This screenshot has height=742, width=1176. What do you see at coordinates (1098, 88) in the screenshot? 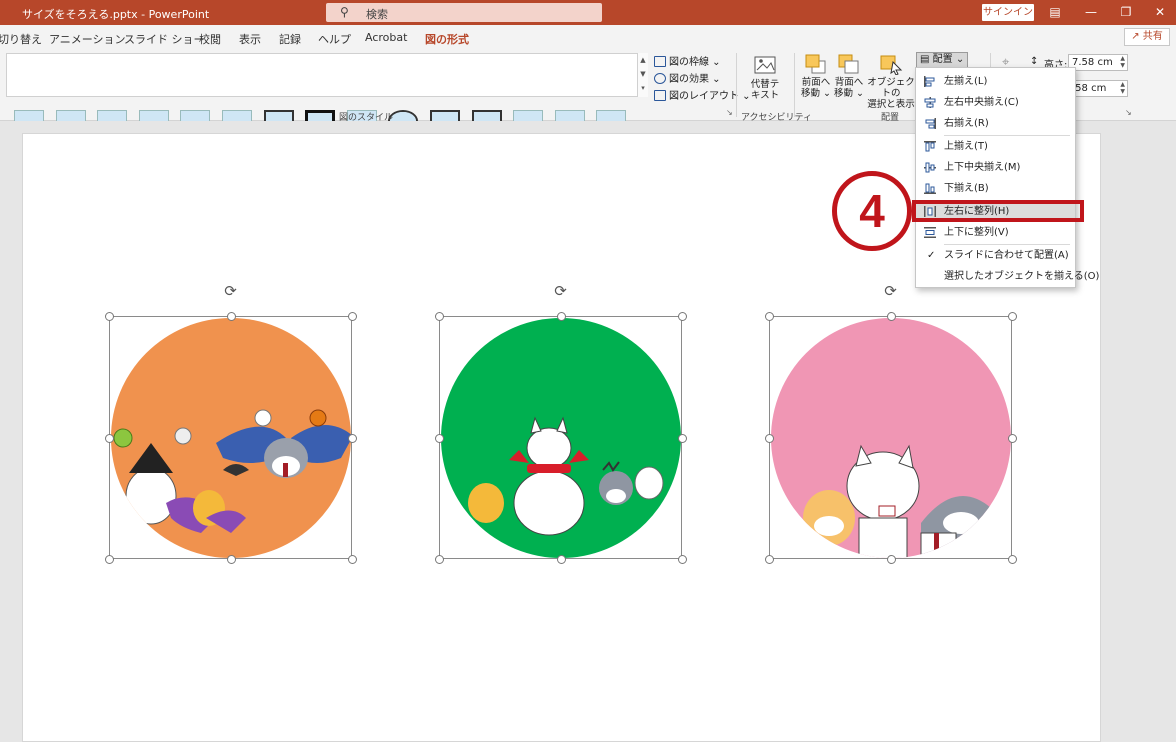
I see `width-input: .58 cm ▲ ▼` at bounding box center [1098, 88].